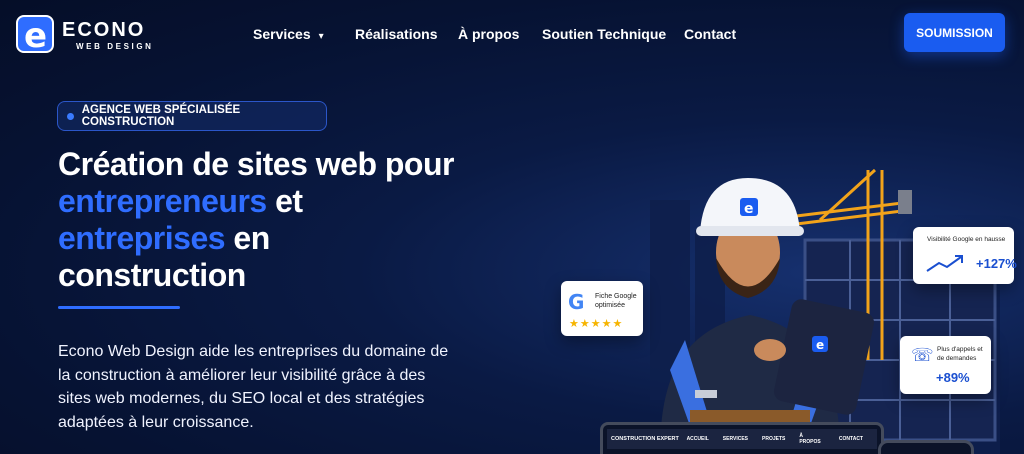  Describe the element at coordinates (321, 36) in the screenshot. I see `chevron-down-icon: ▾` at that location.